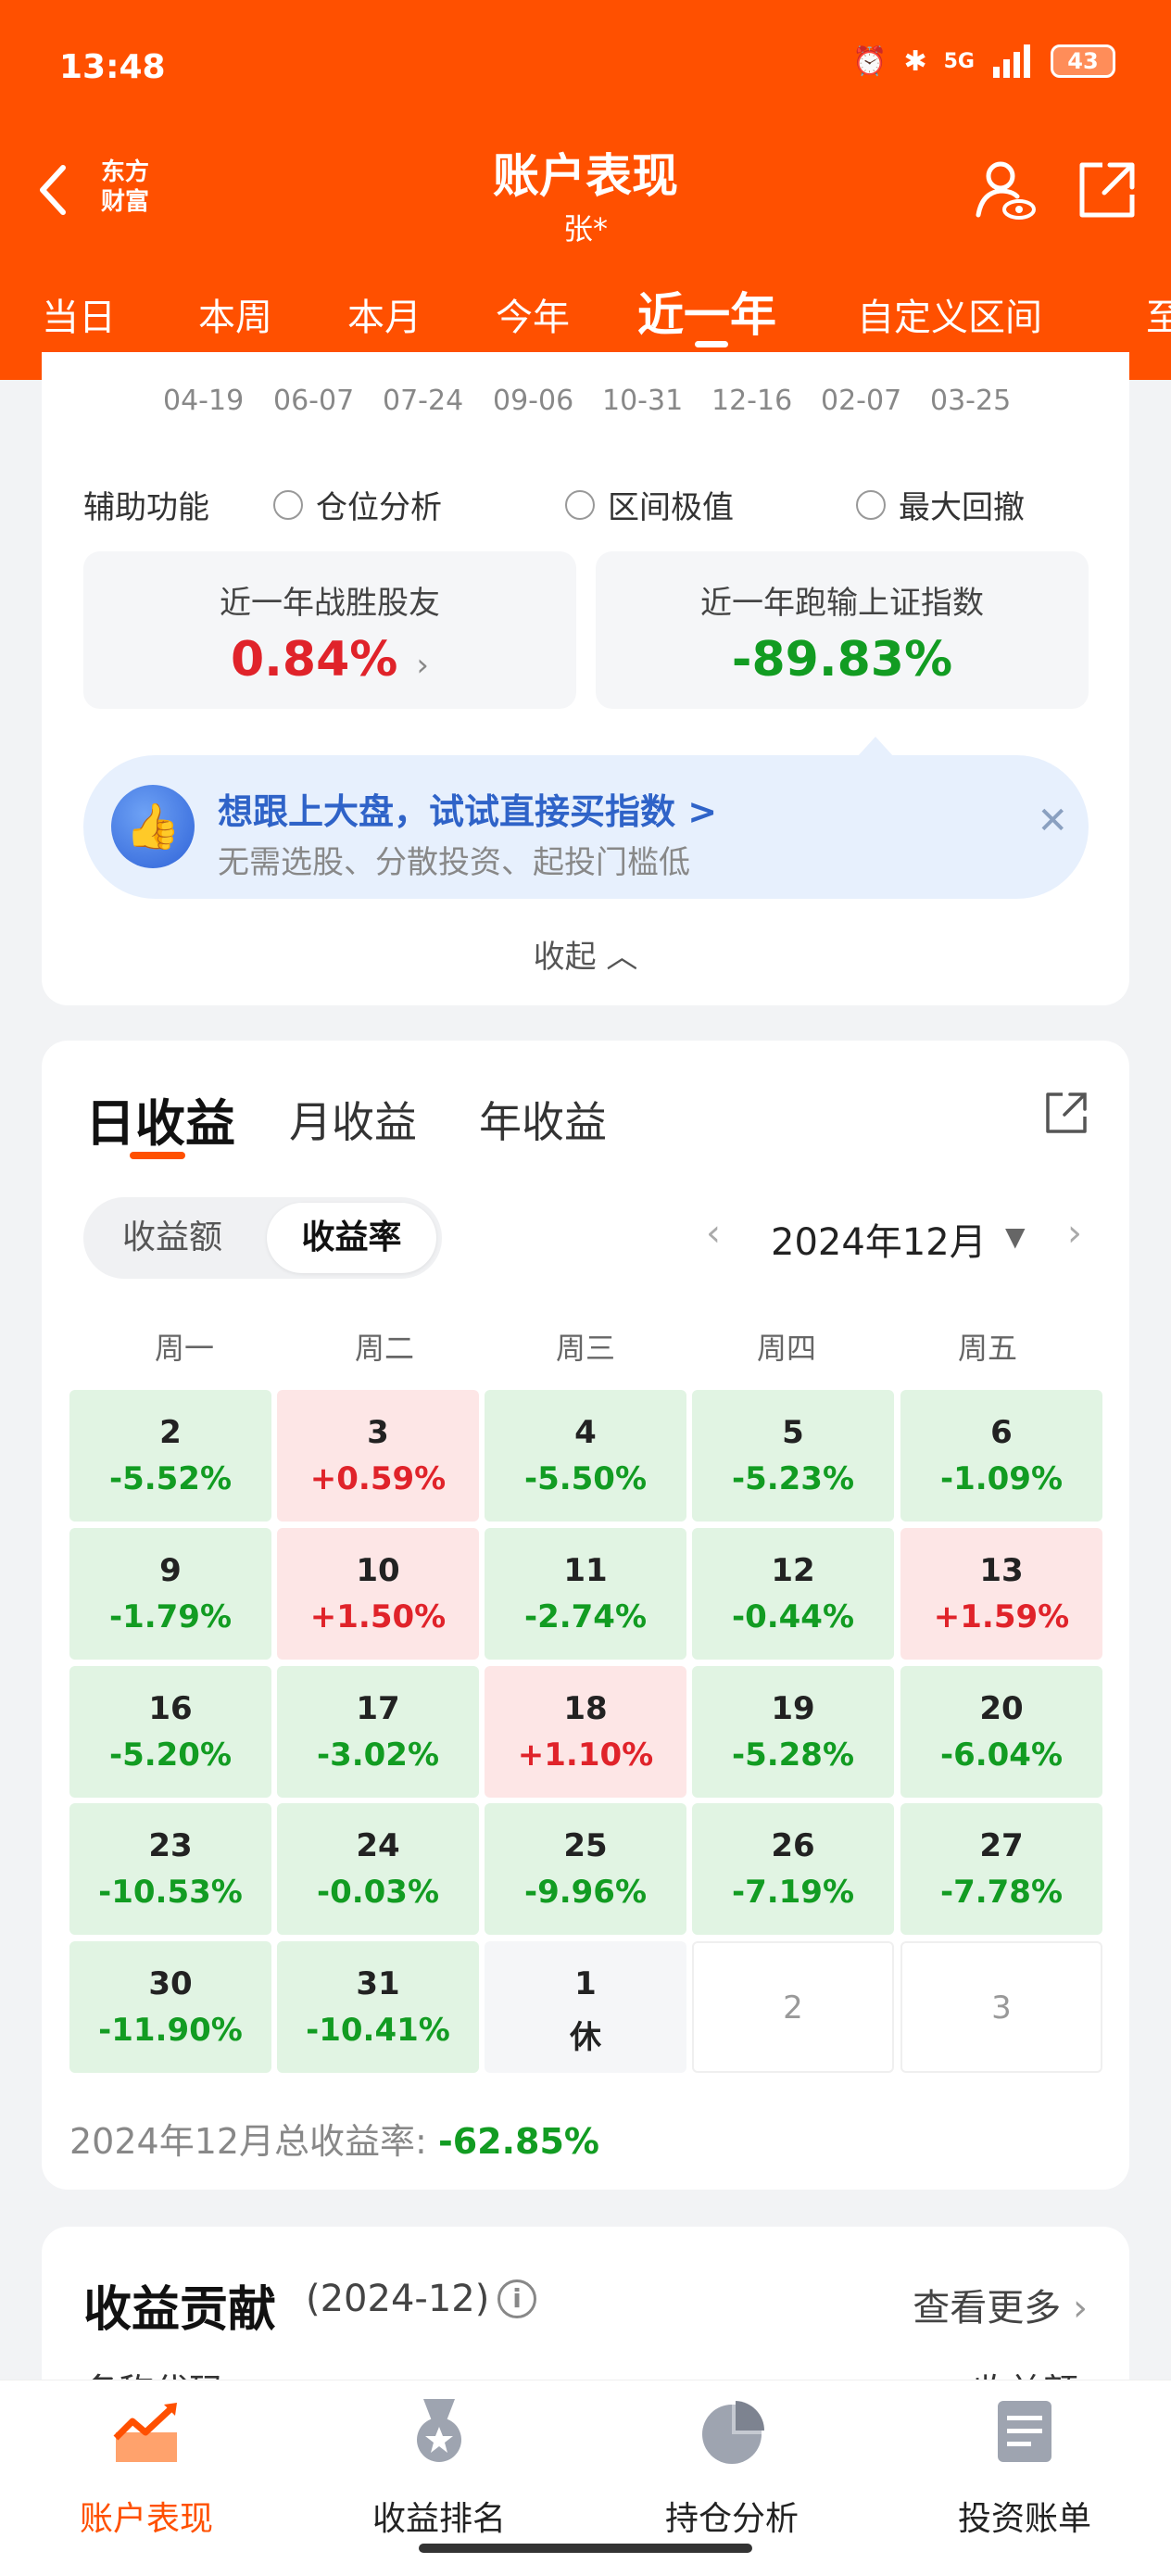  What do you see at coordinates (263, 1238) in the screenshot?
I see `amount-rate-toggle: 收益额 收益率` at bounding box center [263, 1238].